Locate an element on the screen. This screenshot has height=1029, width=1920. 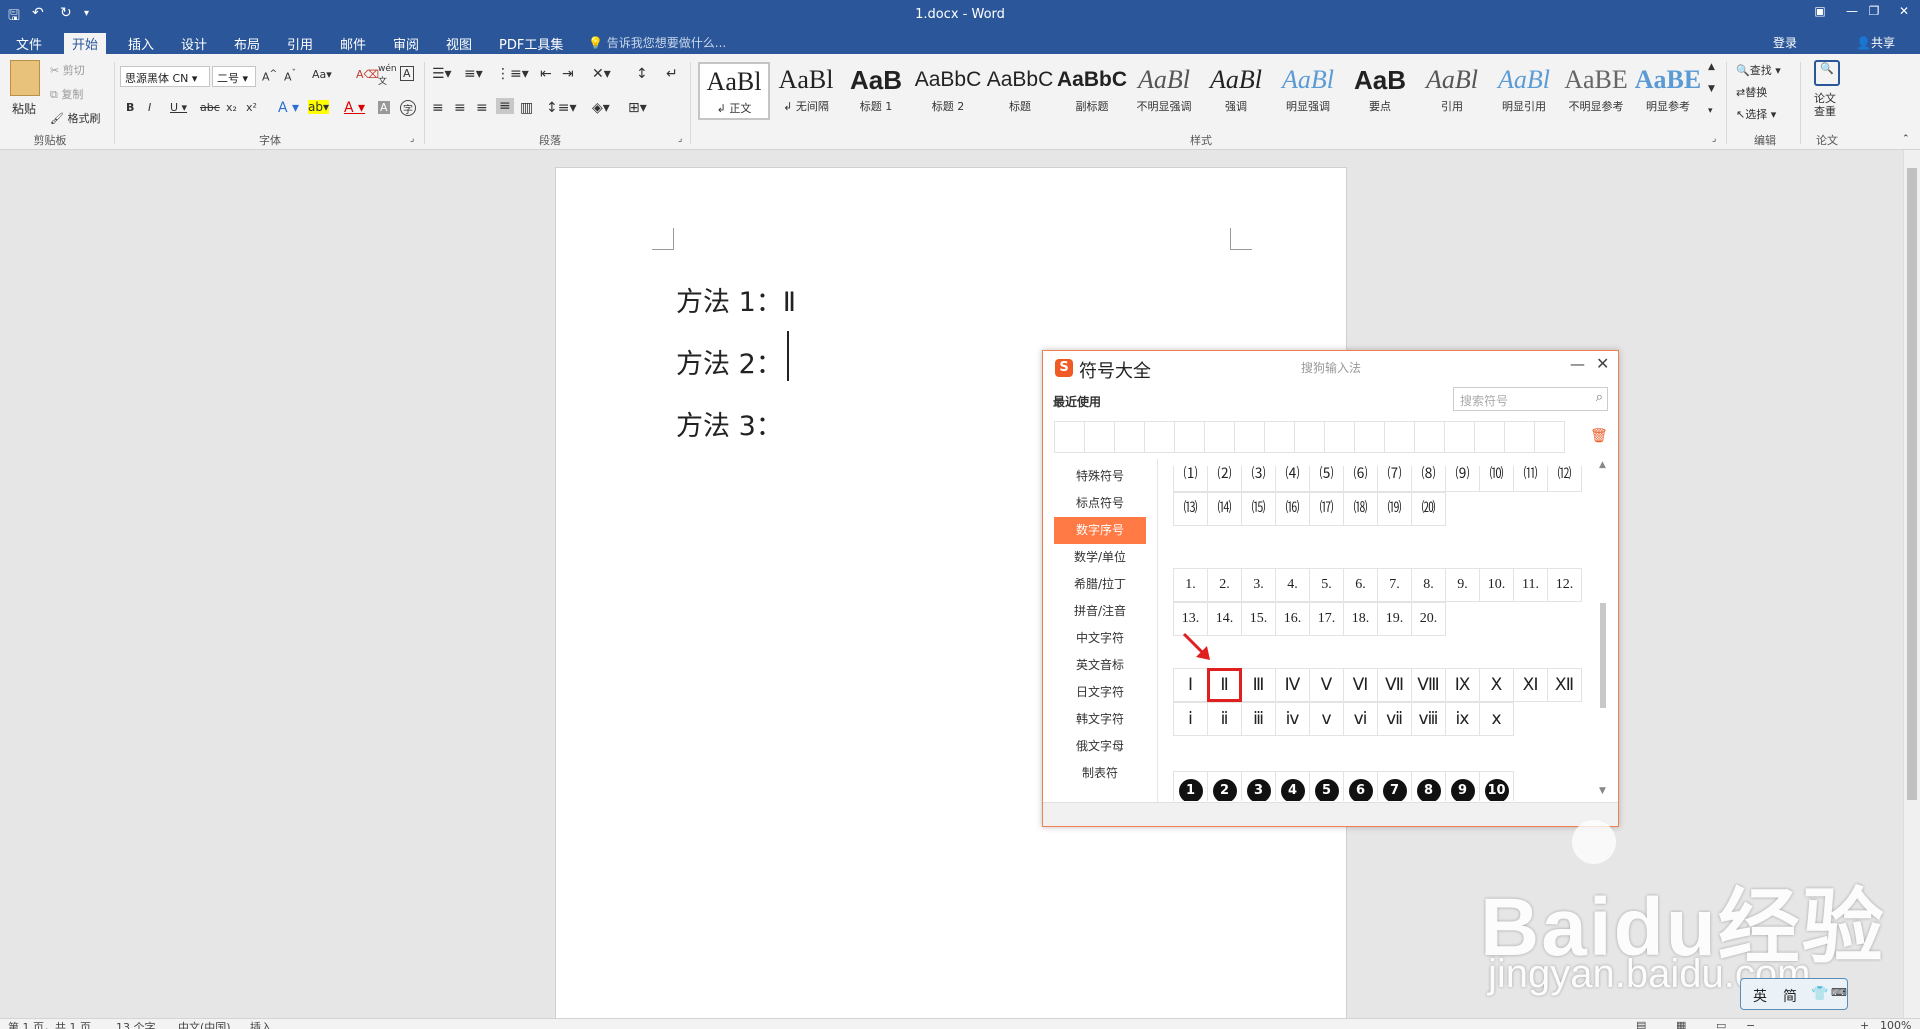
symbol-cell: Ⅳ is located at coordinates (1292, 685).